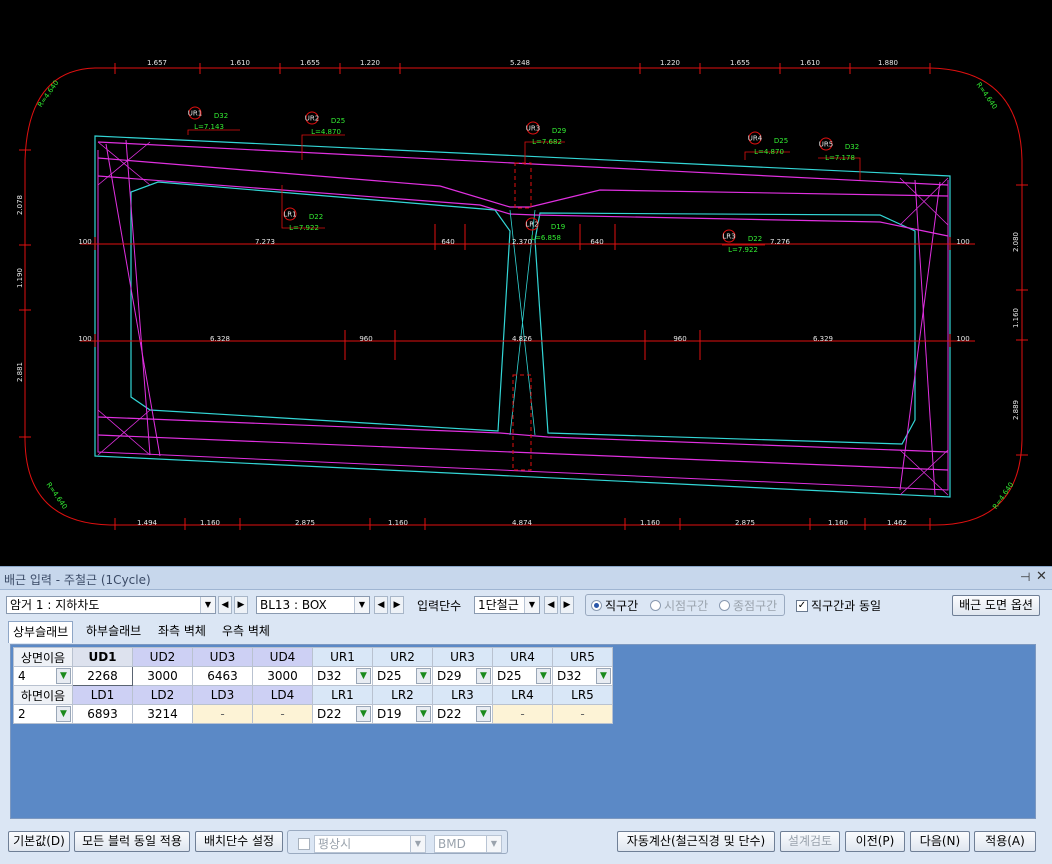 The height and width of the screenshot is (864, 1052). Describe the element at coordinates (43, 714) in the screenshot. I see `bottom-count-select: 2 ▼` at that location.